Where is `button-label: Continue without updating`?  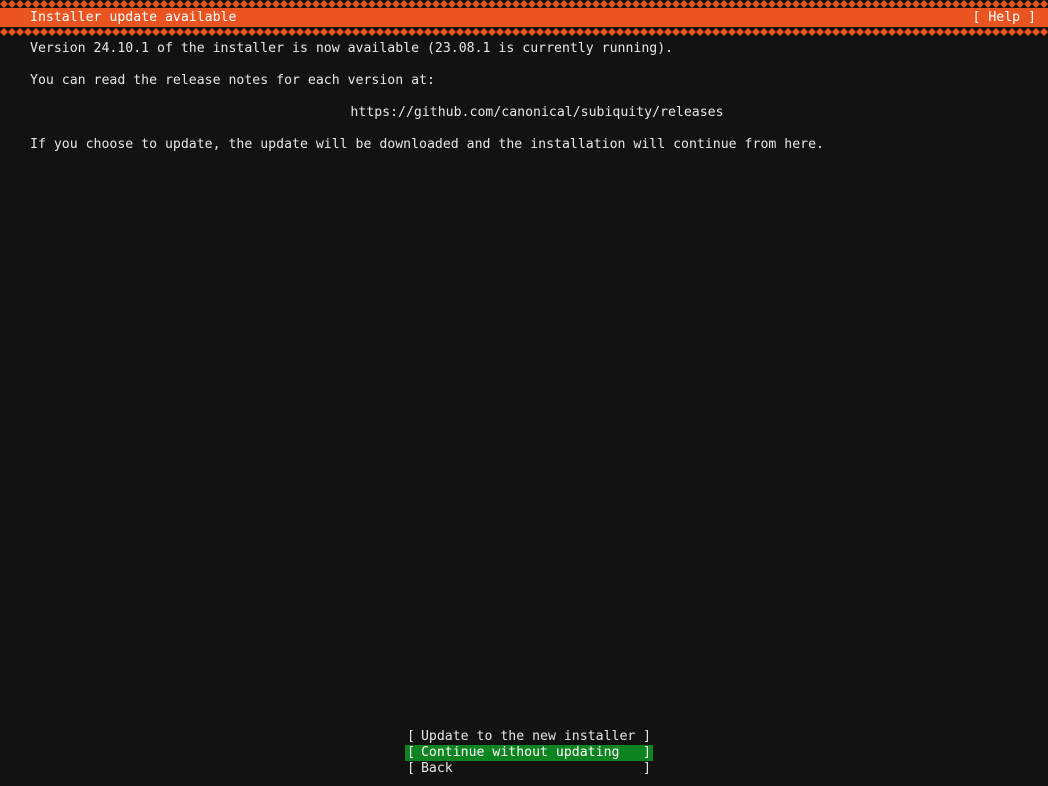 button-label: Continue without updating is located at coordinates (520, 752).